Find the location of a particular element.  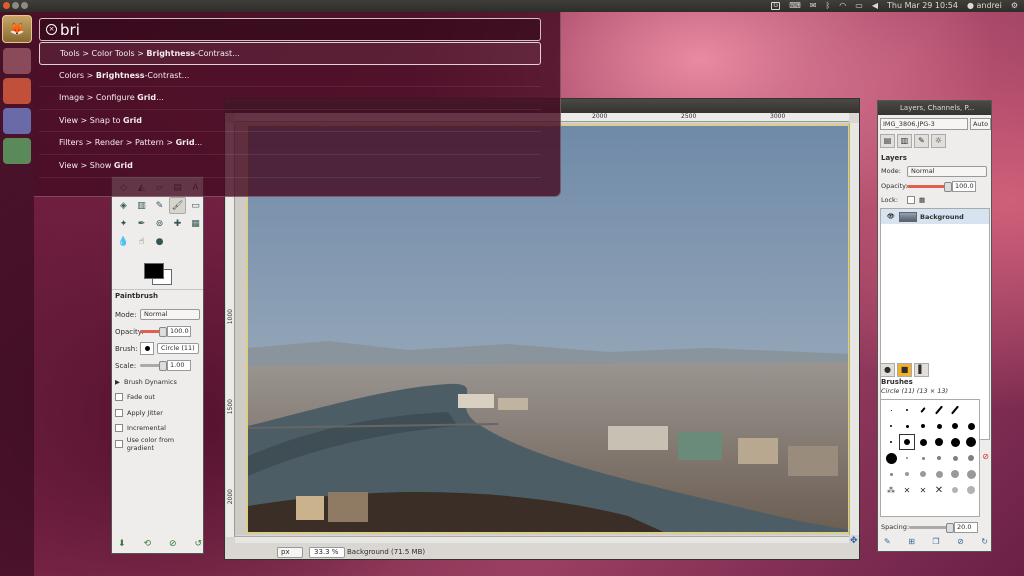

scale-field: 1.00 is located at coordinates (179, 365).